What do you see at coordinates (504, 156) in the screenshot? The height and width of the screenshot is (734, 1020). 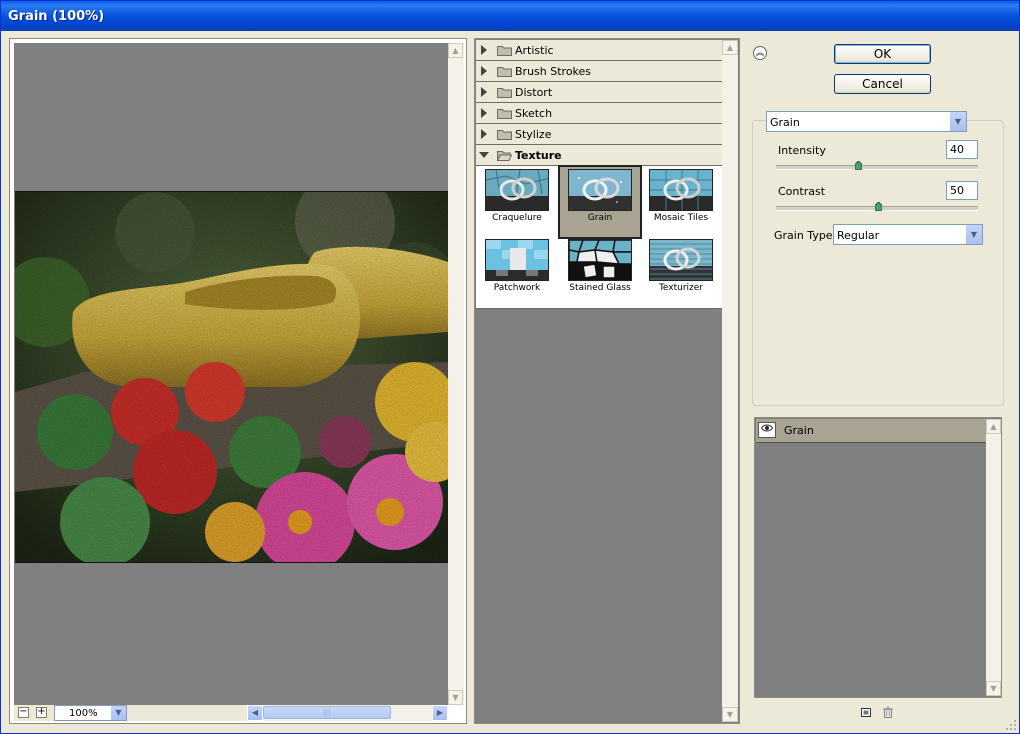 I see `open-folder-icon` at bounding box center [504, 156].